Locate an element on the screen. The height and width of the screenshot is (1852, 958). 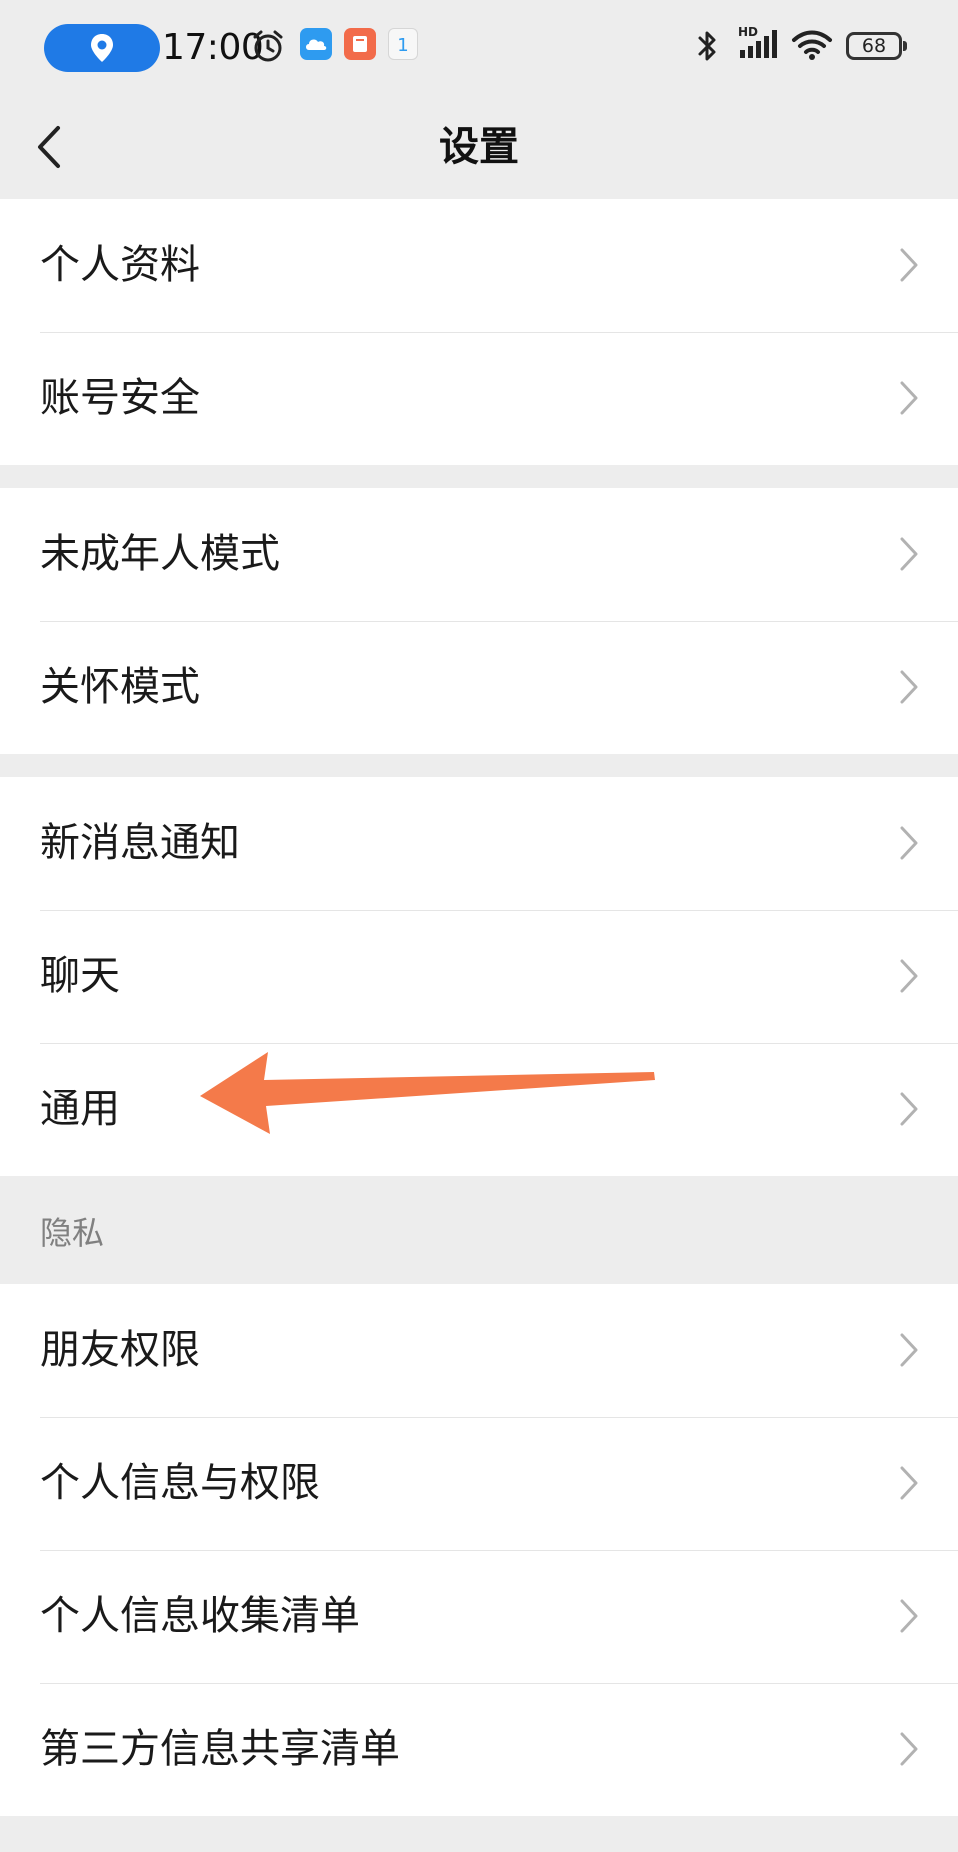
nav-header: 设置 is located at coordinates (479, 147).